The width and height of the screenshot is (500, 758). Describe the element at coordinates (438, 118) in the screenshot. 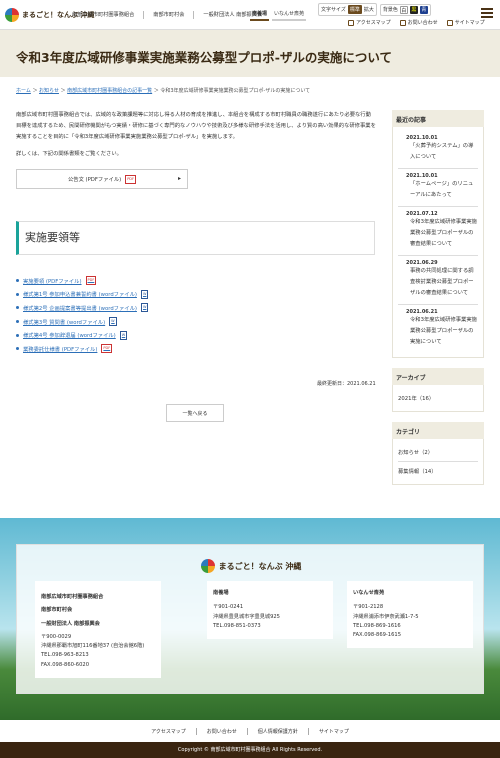

I see `recent-posts-title: 最近の記事` at that location.